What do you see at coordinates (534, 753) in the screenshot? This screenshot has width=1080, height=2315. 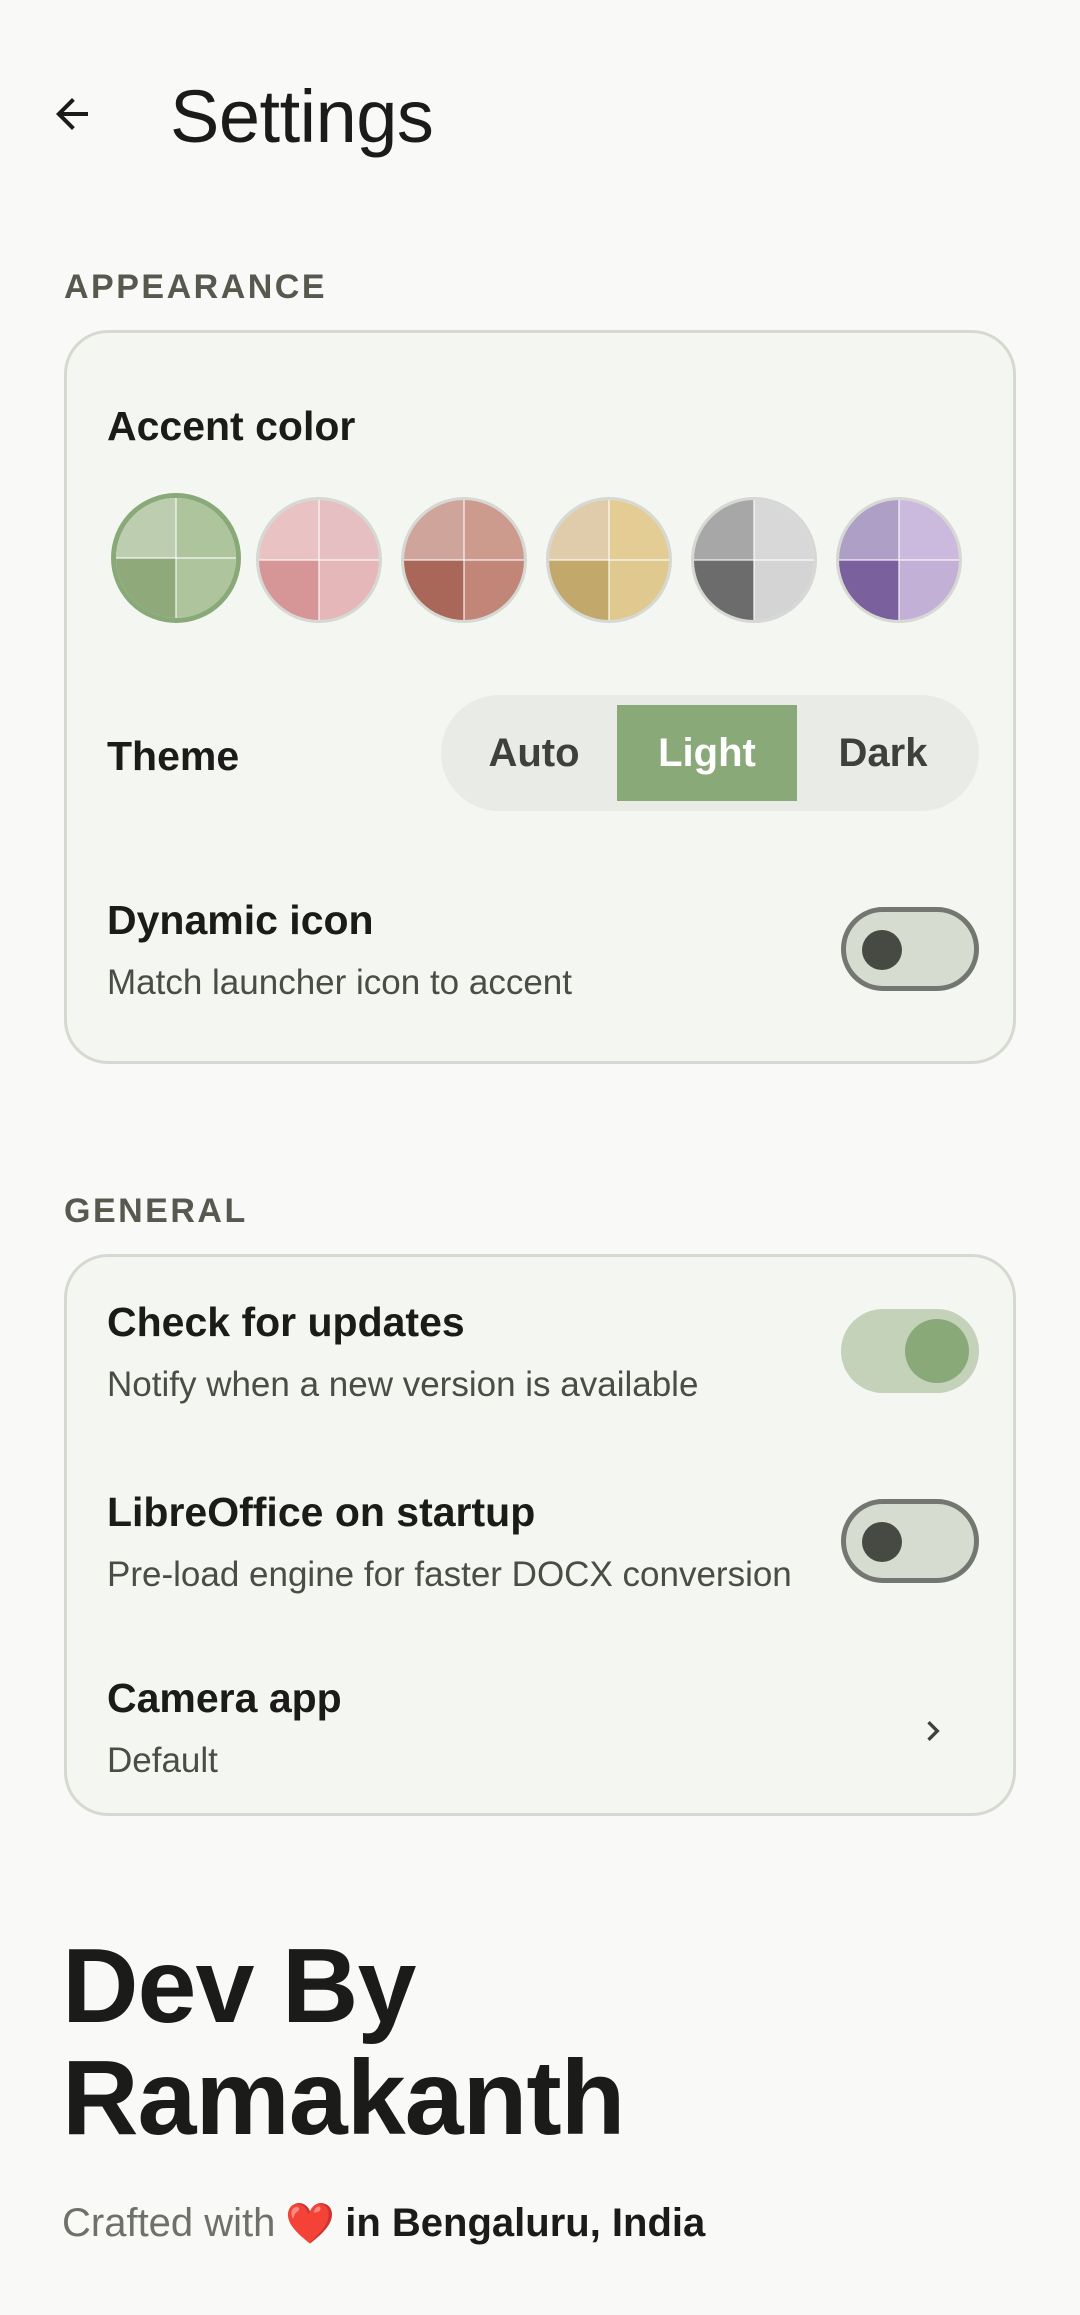 I see `theme-option-auto: Auto` at bounding box center [534, 753].